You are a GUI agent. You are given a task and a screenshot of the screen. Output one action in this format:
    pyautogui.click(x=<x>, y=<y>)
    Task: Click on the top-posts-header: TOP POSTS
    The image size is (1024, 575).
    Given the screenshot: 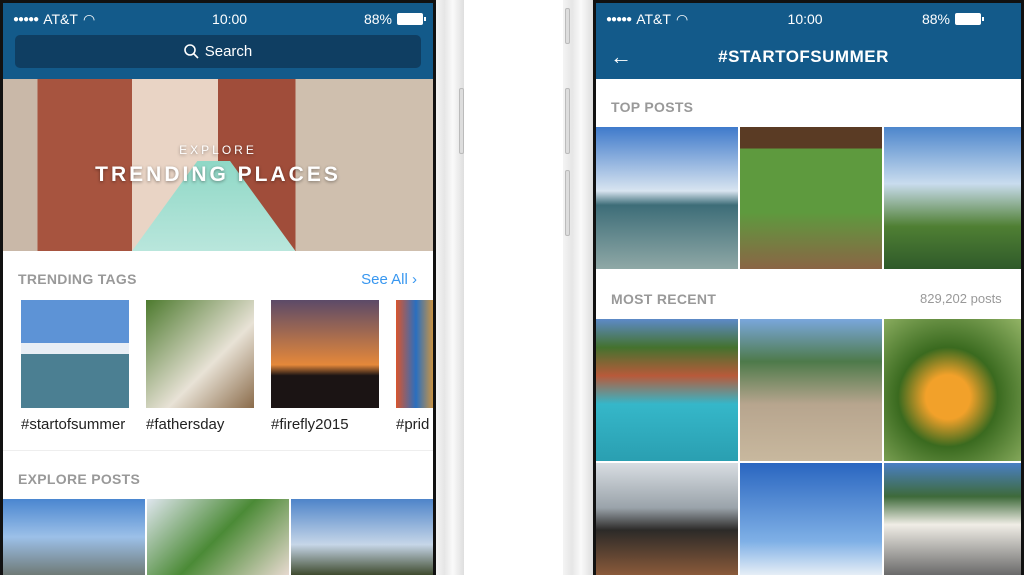 What is the action you would take?
    pyautogui.click(x=652, y=107)
    